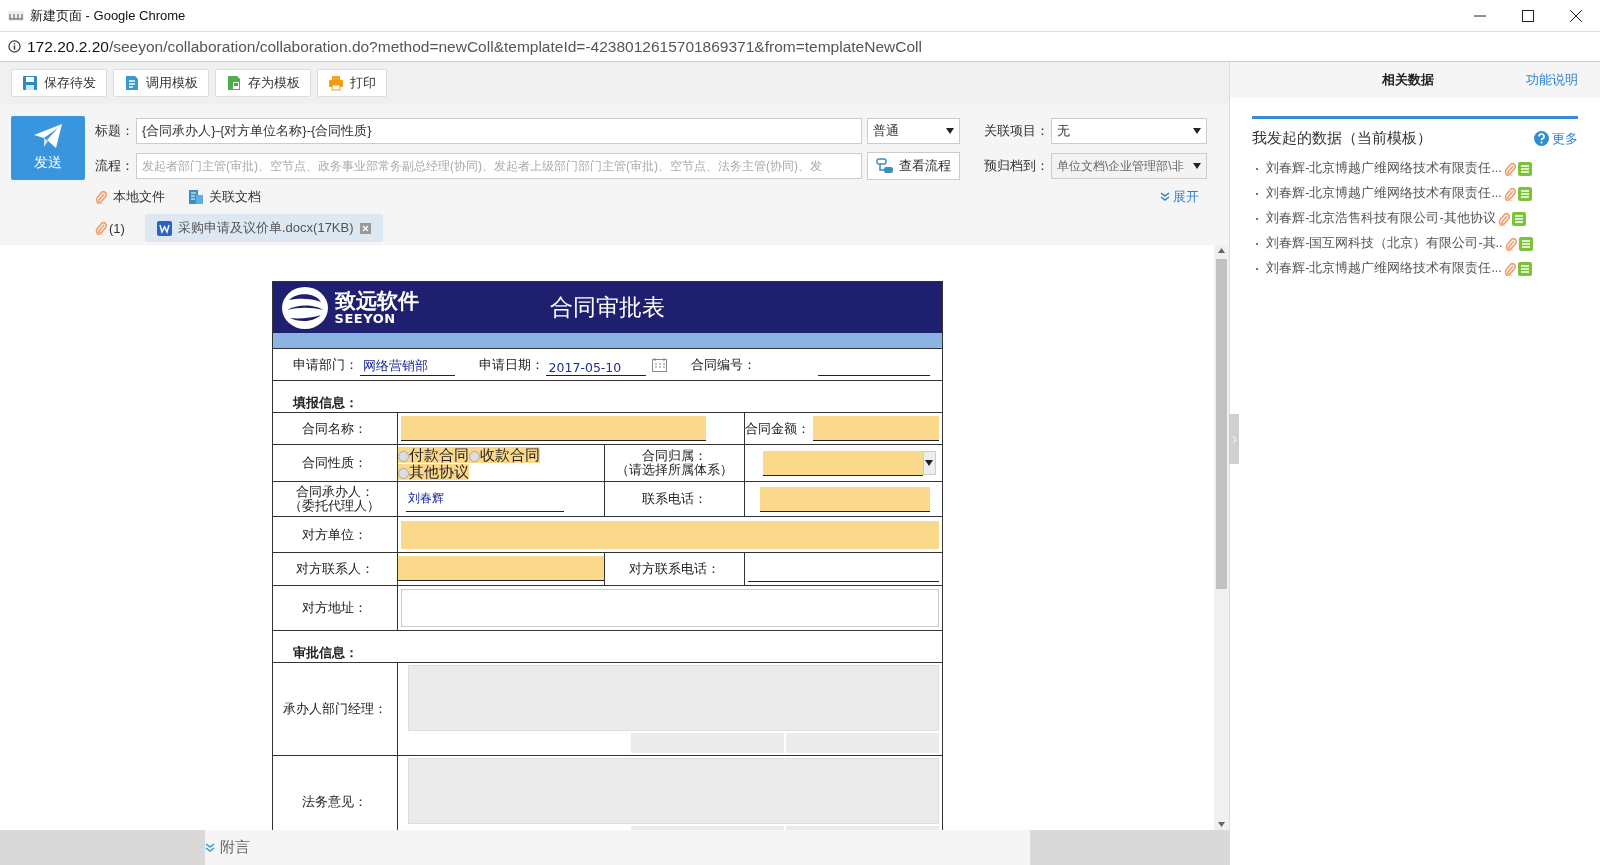 The image size is (1600, 865). What do you see at coordinates (674, 456) in the screenshot?
I see `field-label: 合同归属：` at bounding box center [674, 456].